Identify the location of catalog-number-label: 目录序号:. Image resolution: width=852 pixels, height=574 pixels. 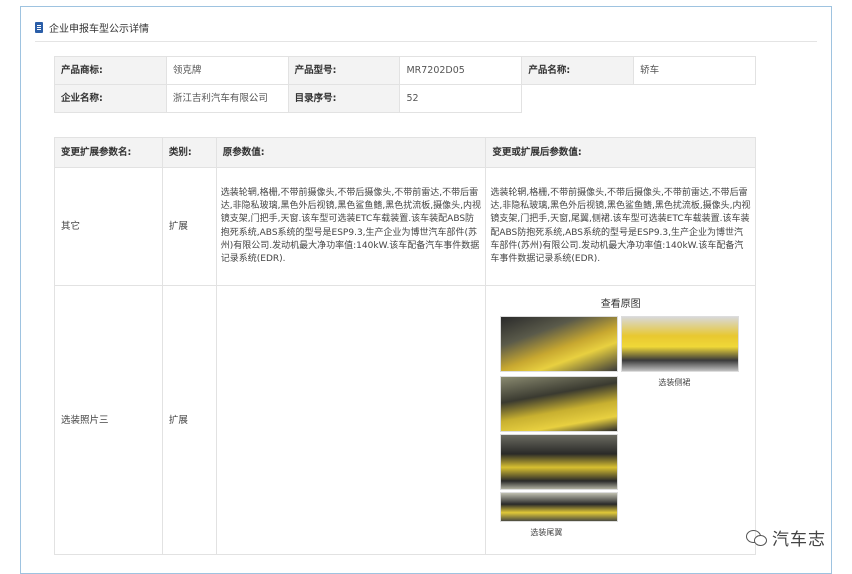
(344, 98).